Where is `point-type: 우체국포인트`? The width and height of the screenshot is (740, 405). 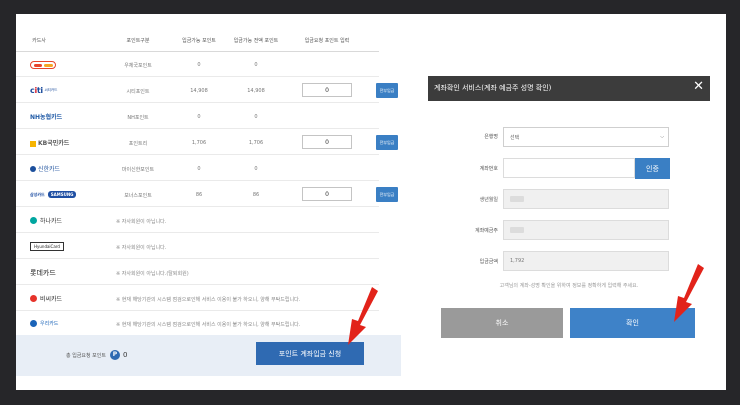 point-type: 우체국포인트 is located at coordinates (138, 66).